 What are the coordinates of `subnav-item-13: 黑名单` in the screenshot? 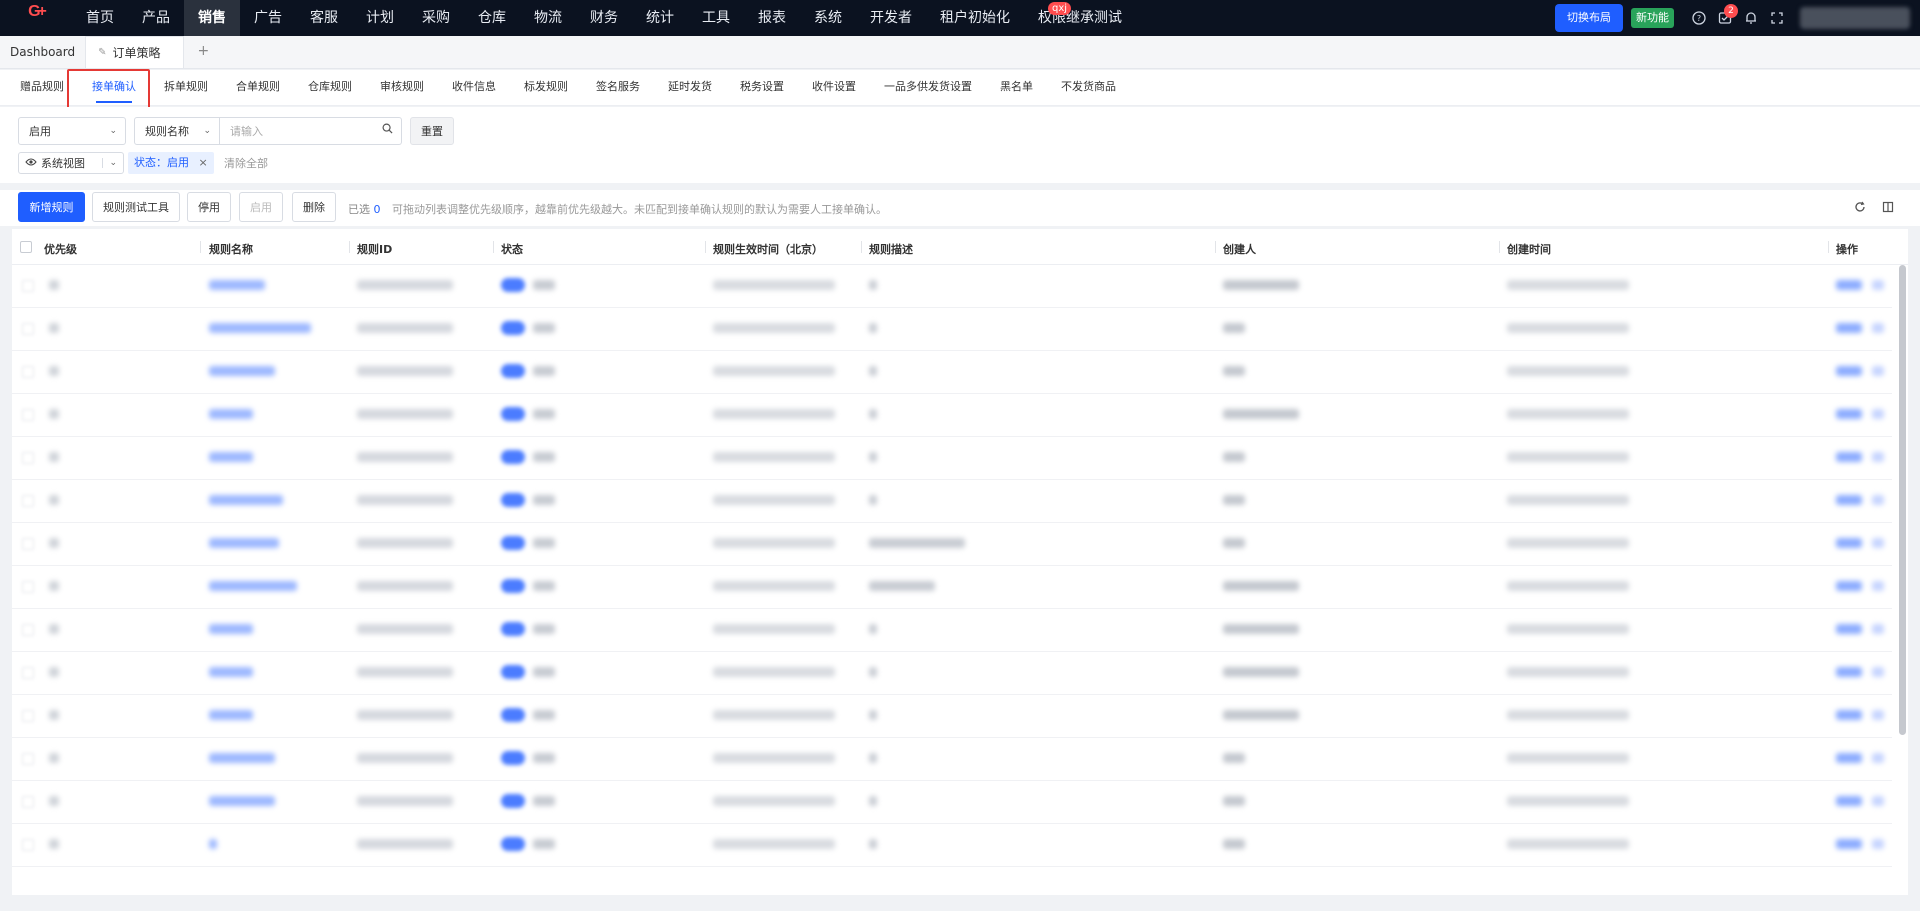 It's located at (1016, 88).